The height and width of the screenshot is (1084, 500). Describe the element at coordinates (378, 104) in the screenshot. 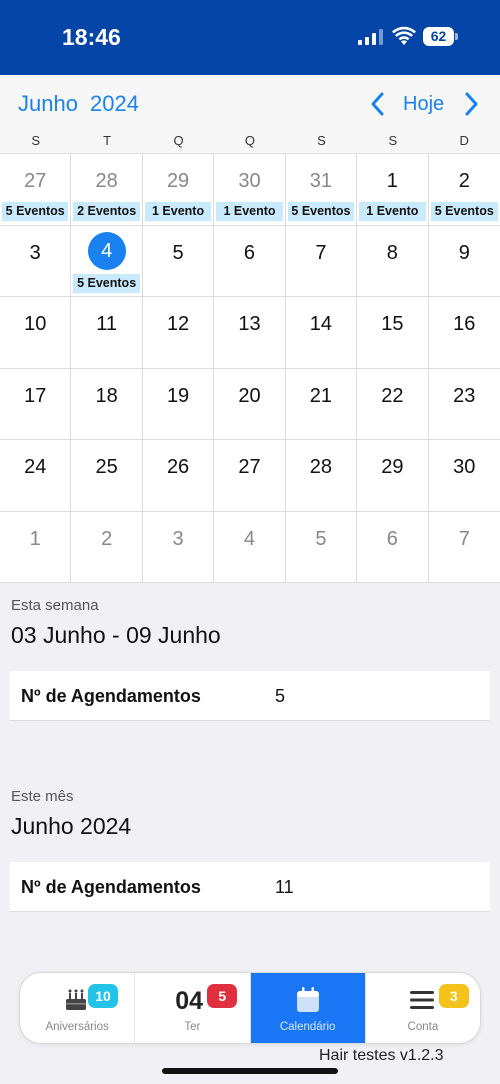

I see `previous-month-chevron-icon` at that location.